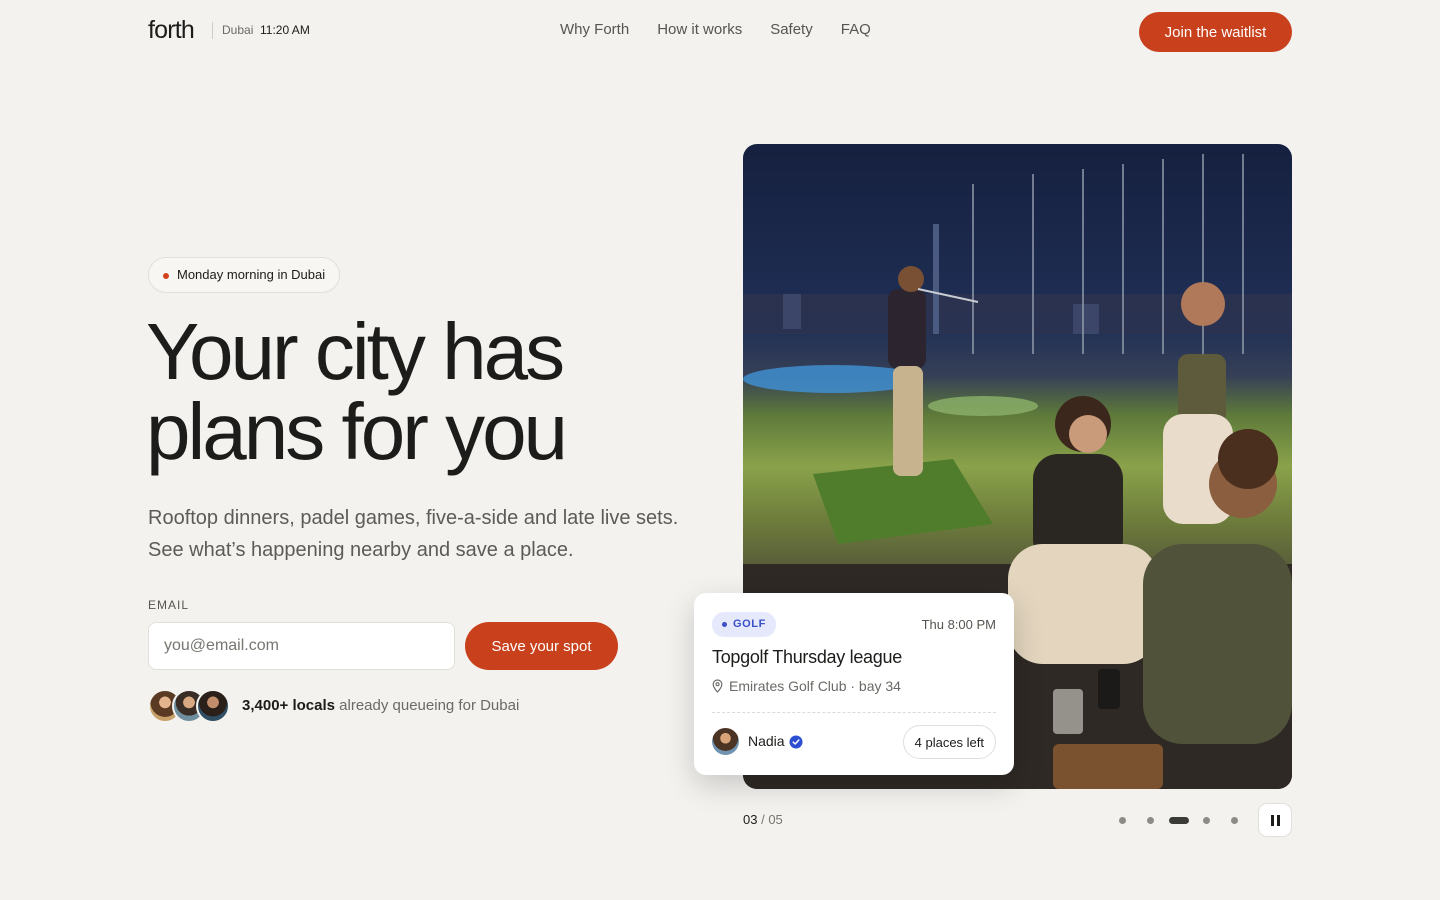 This screenshot has height=900, width=1440. I want to click on logo-divider, so click(212, 30).